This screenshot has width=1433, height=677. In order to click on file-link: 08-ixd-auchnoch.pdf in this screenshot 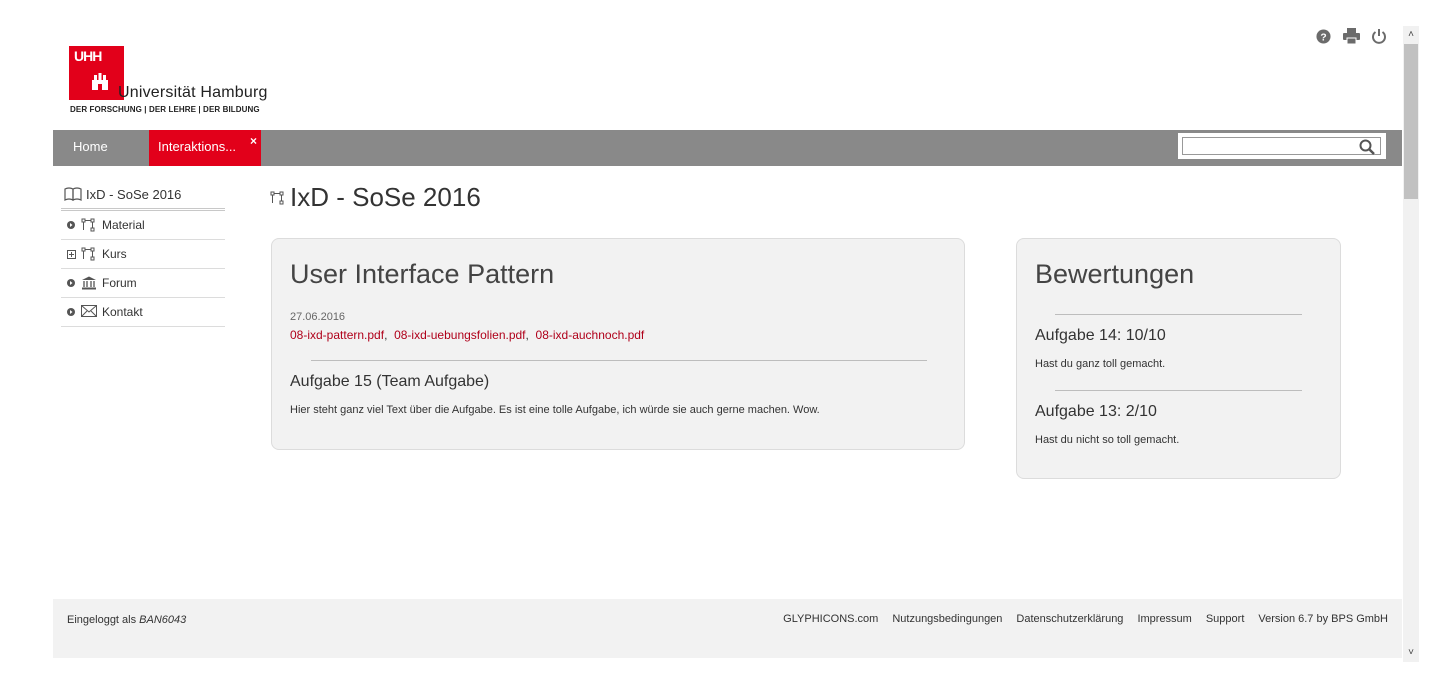, I will do `click(590, 335)`.